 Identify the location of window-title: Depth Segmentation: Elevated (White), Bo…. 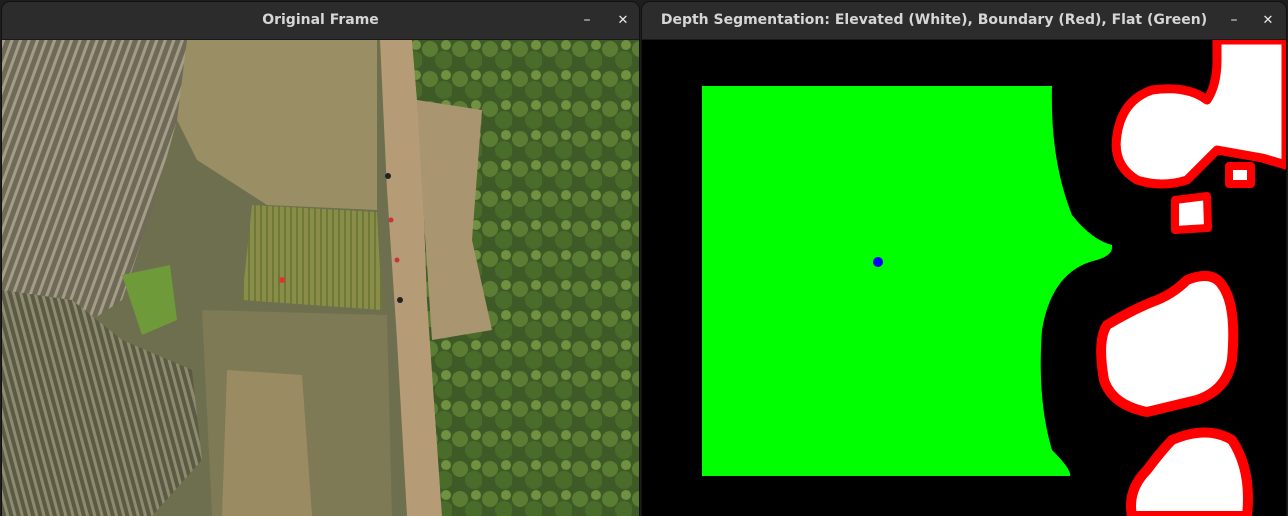
(934, 20).